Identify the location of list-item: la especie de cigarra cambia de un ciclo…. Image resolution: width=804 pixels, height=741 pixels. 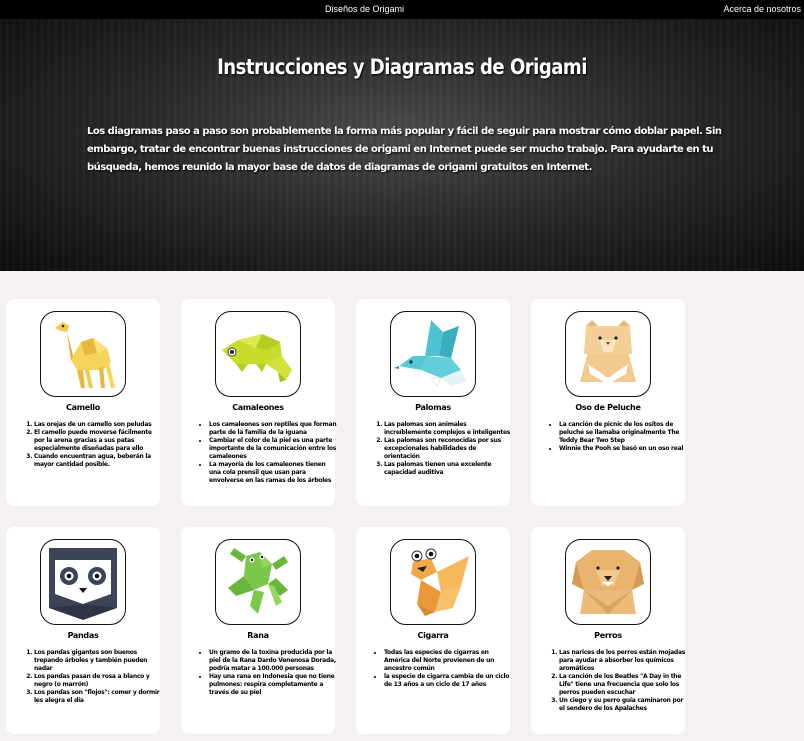
(448, 681).